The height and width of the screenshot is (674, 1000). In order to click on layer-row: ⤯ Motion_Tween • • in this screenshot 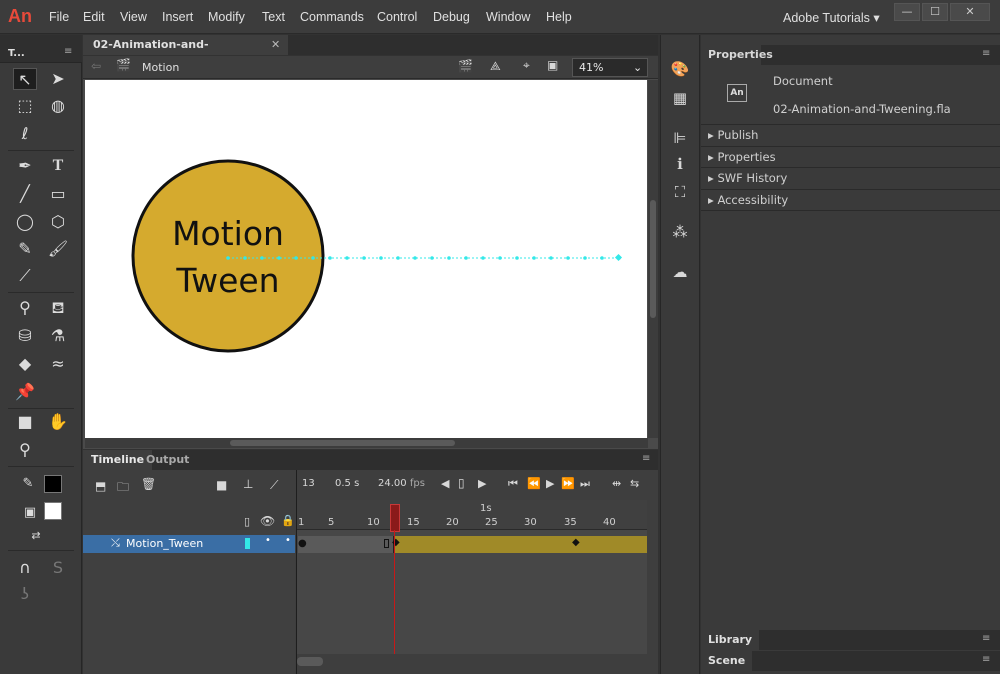, I will do `click(189, 544)`.